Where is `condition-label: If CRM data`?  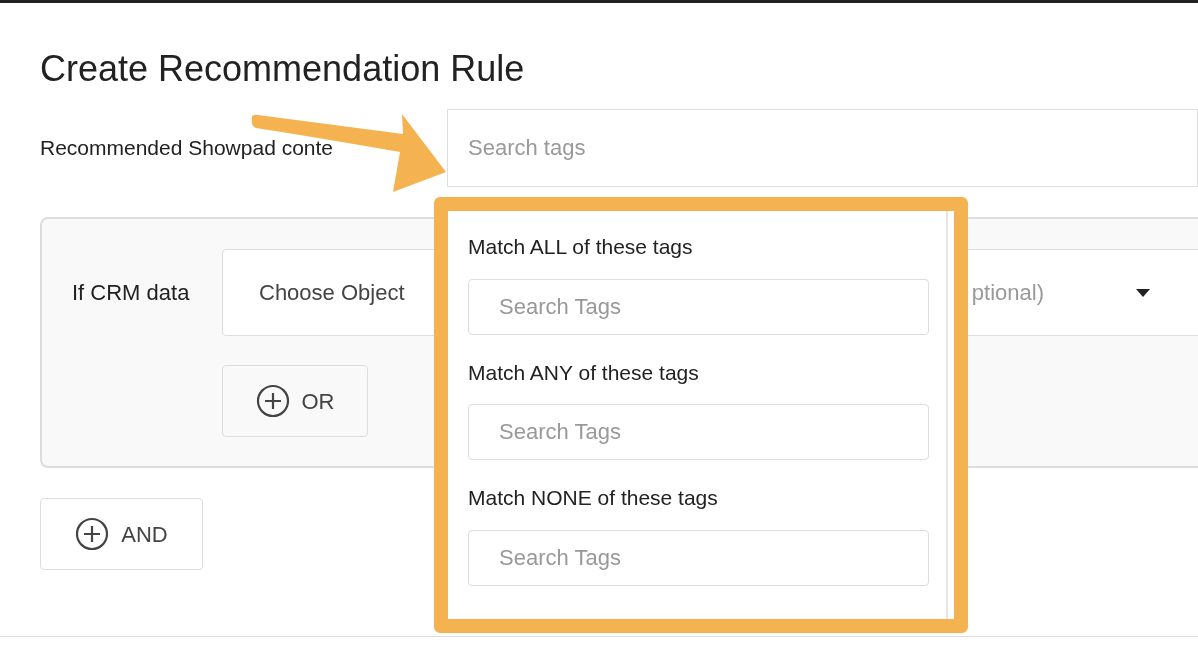 condition-label: If CRM data is located at coordinates (131, 293).